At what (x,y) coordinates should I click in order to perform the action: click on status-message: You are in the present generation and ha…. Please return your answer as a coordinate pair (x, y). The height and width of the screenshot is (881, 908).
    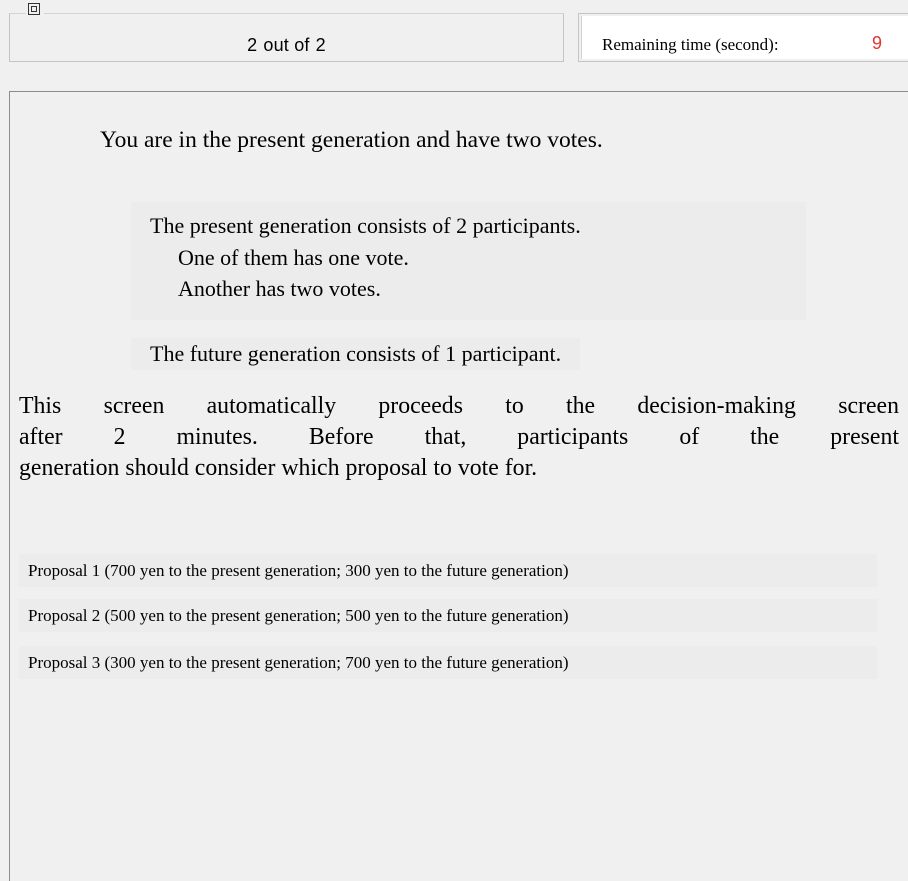
    Looking at the image, I should click on (351, 140).